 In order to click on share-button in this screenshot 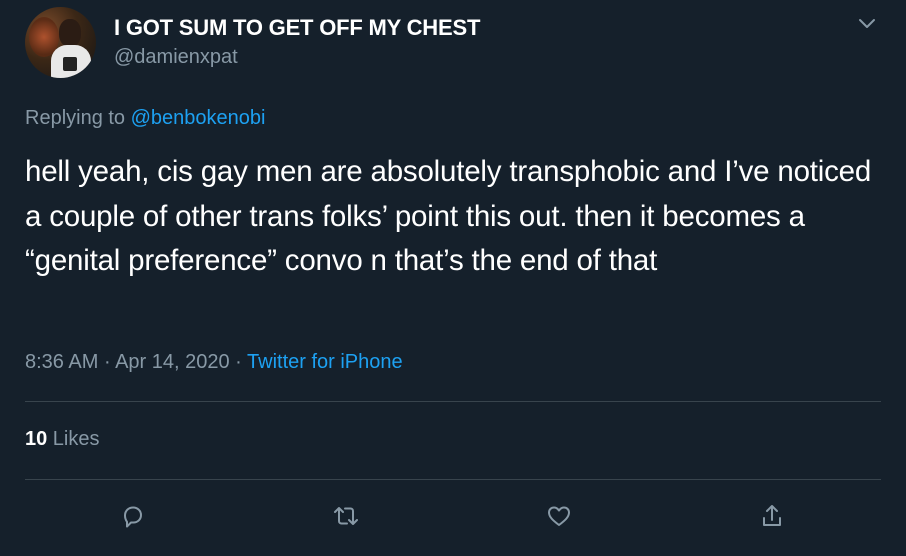, I will do `click(772, 516)`.